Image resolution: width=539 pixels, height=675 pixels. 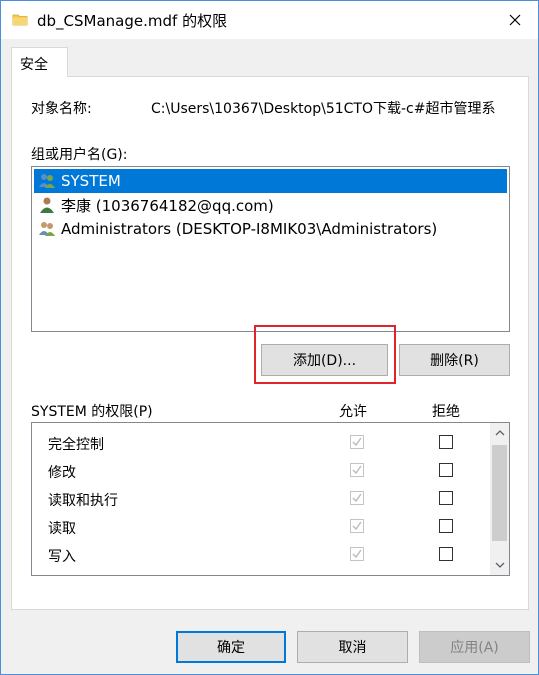 I want to click on permissions-scrollbar, so click(x=499, y=499).